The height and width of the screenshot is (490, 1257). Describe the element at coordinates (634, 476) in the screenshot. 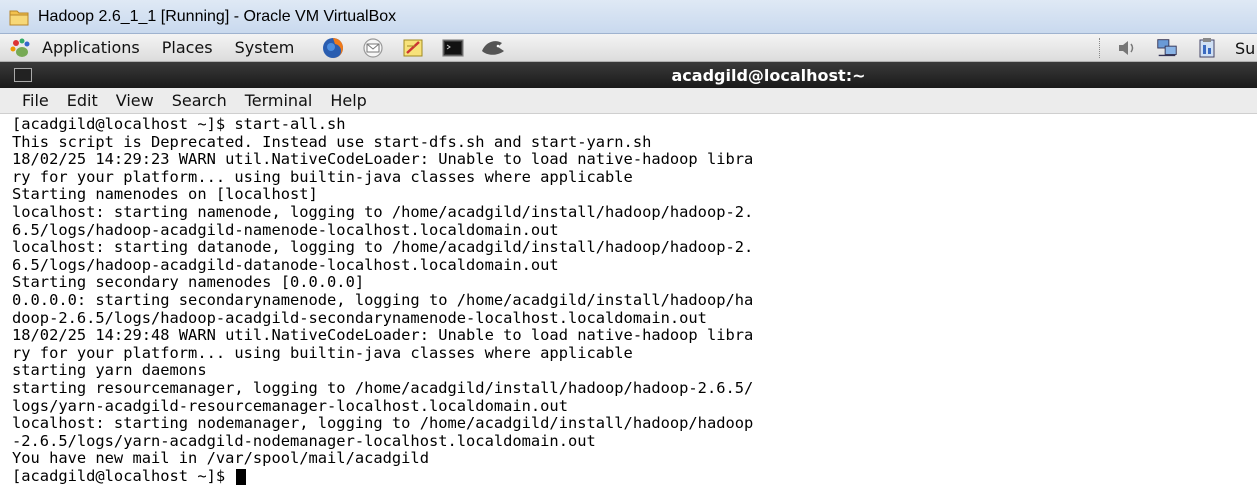

I see `terminal-prompt-line: [acadgild@localhost ~]$` at that location.